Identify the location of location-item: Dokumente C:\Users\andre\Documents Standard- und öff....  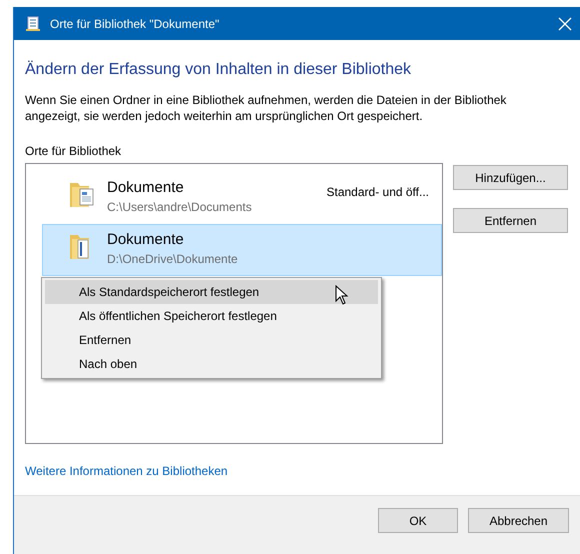
(242, 198).